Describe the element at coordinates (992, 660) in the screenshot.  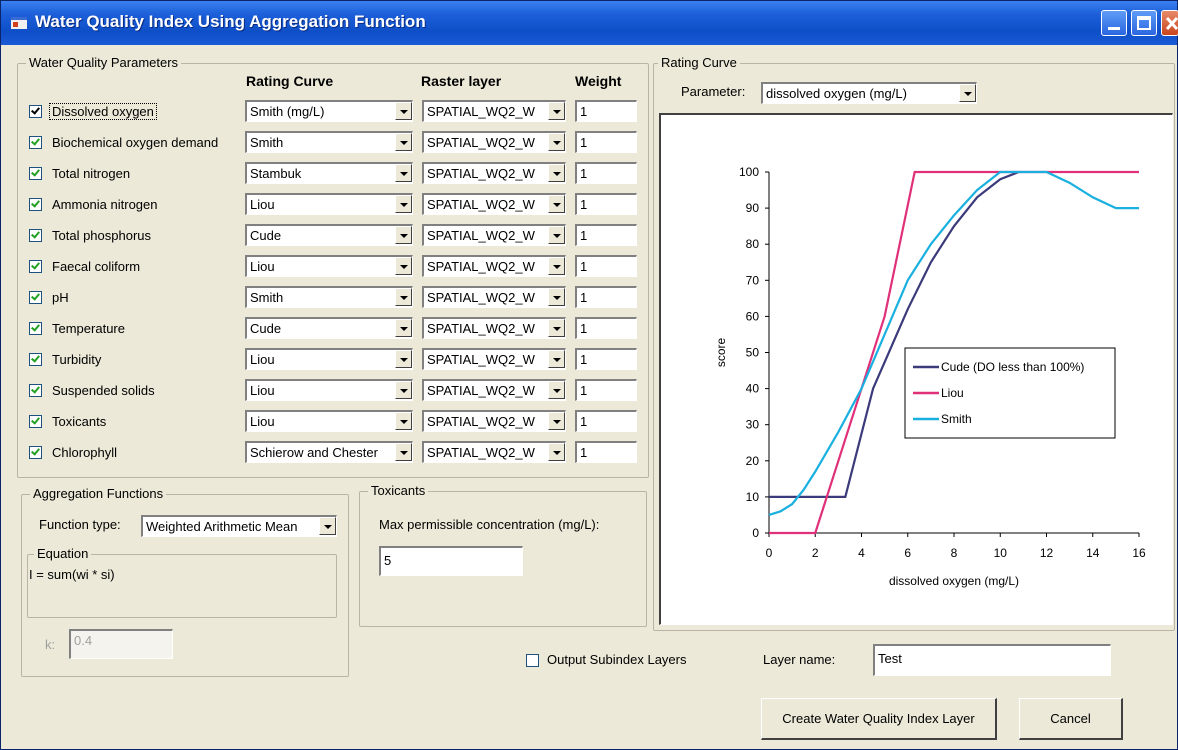
I see `layer-name-input: Test` at that location.